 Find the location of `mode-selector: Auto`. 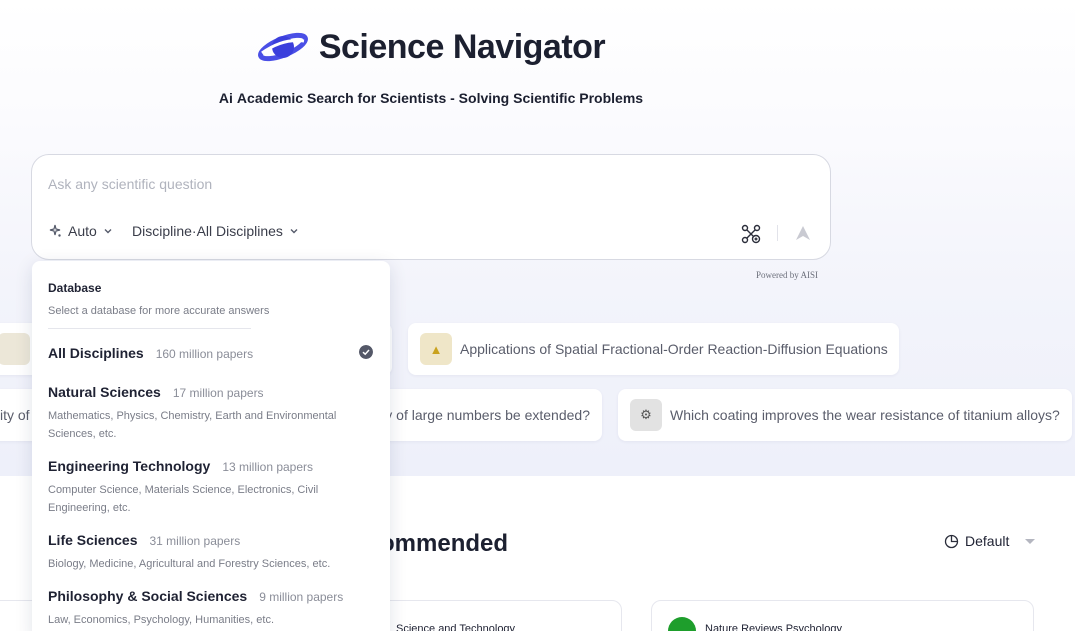

mode-selector: Auto is located at coordinates (80, 231).